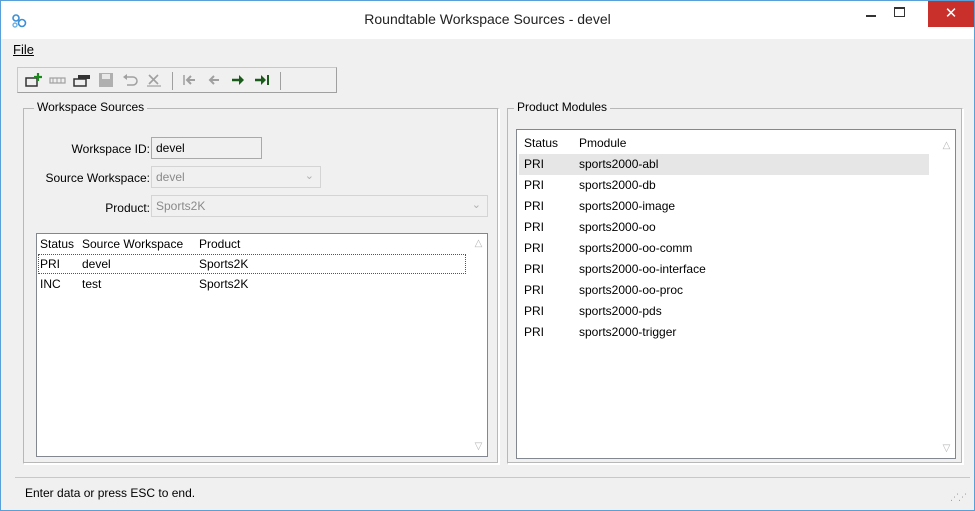 This screenshot has width=975, height=511. I want to click on minimize-button, so click(871, 14).